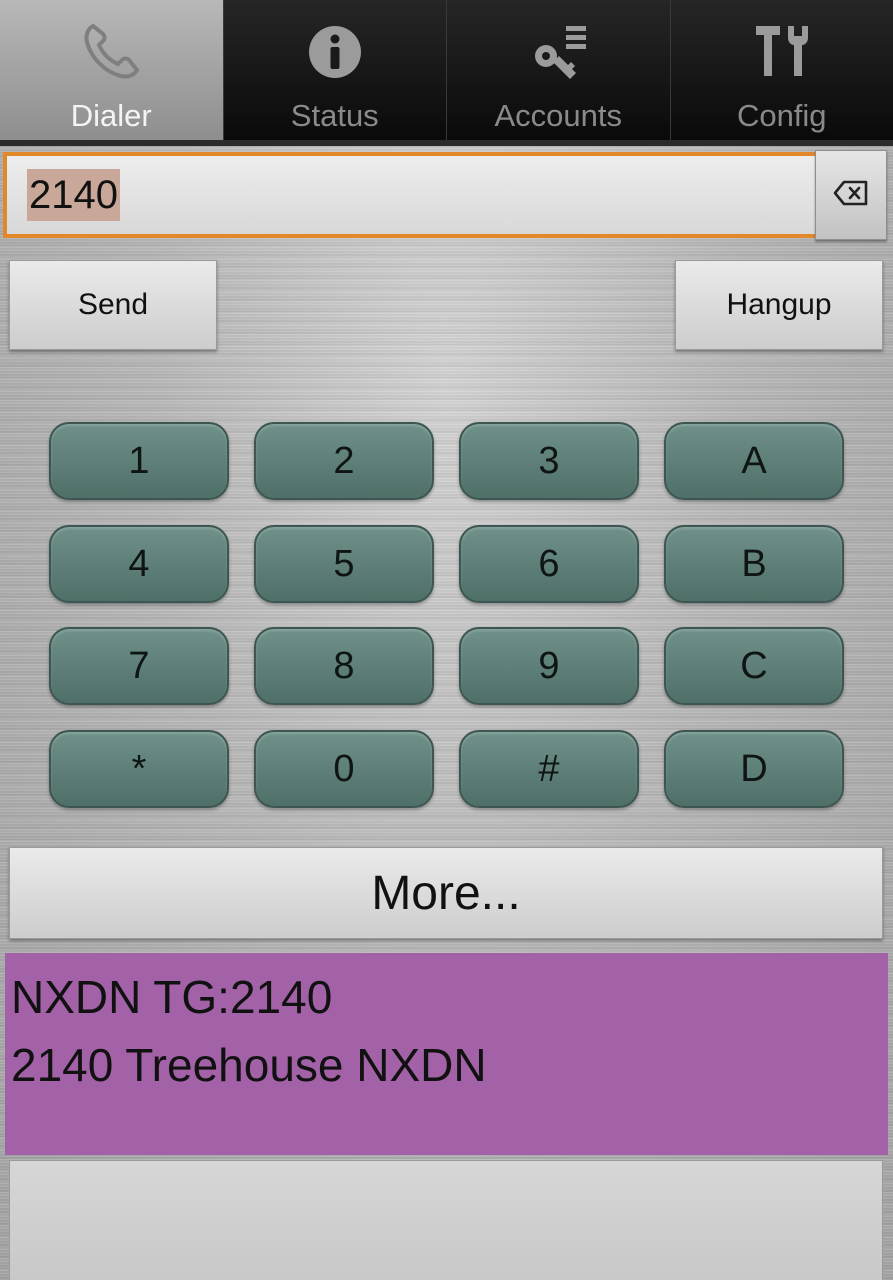 This screenshot has width=893, height=1280. Describe the element at coordinates (113, 305) in the screenshot. I see `send-button: Send` at that location.